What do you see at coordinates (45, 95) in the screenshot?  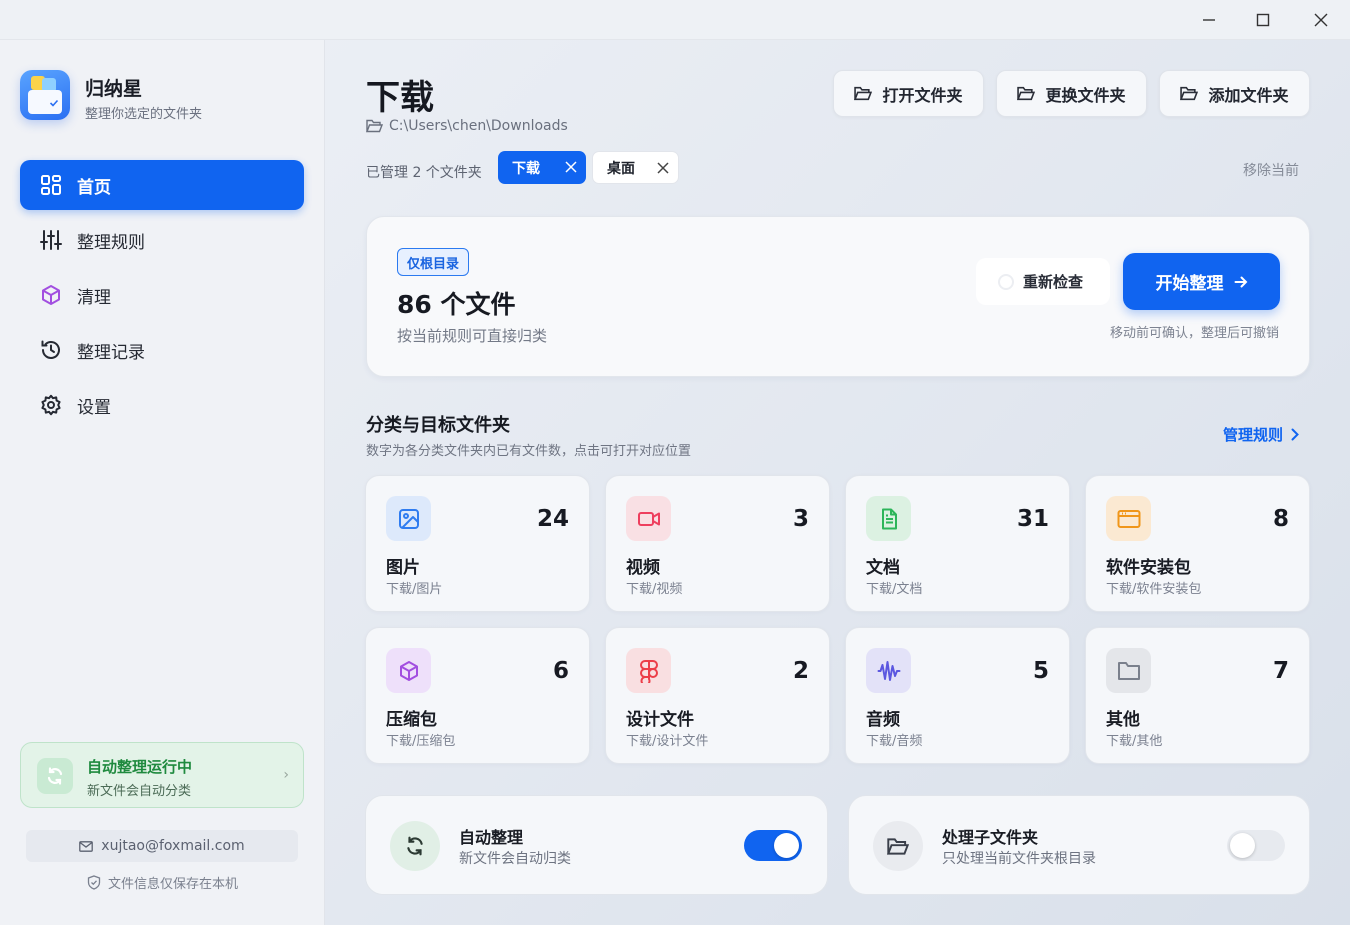 I see `app-logo` at bounding box center [45, 95].